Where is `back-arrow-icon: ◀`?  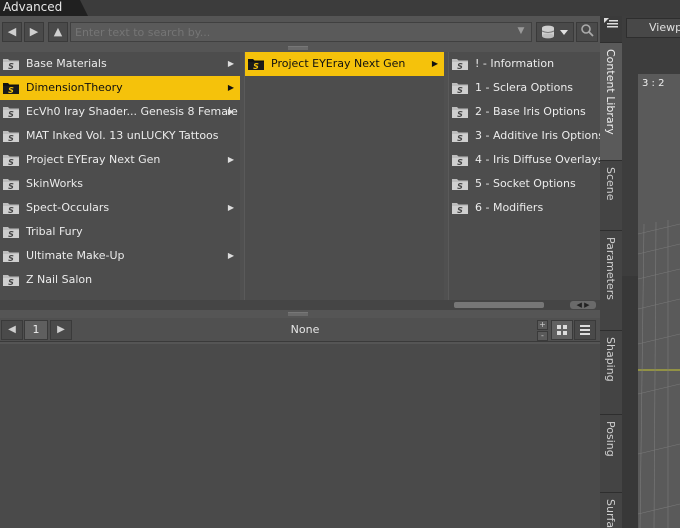 back-arrow-icon: ◀ is located at coordinates (12, 32).